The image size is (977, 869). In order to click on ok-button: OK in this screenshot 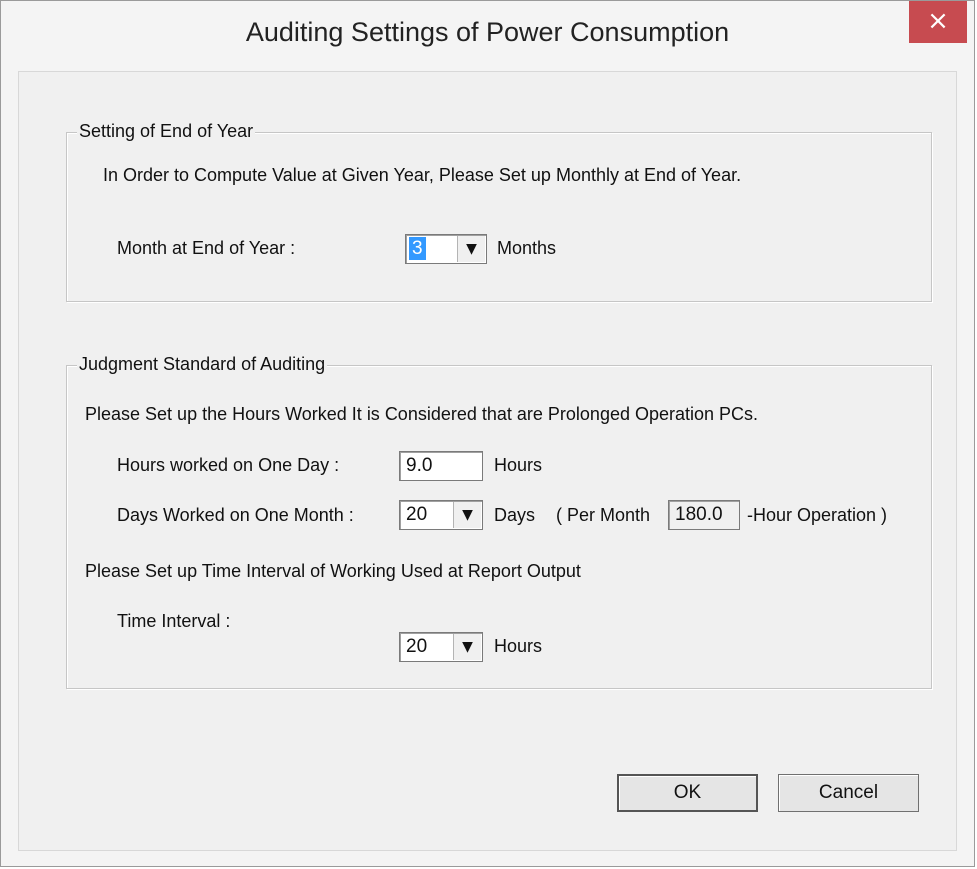, I will do `click(687, 793)`.